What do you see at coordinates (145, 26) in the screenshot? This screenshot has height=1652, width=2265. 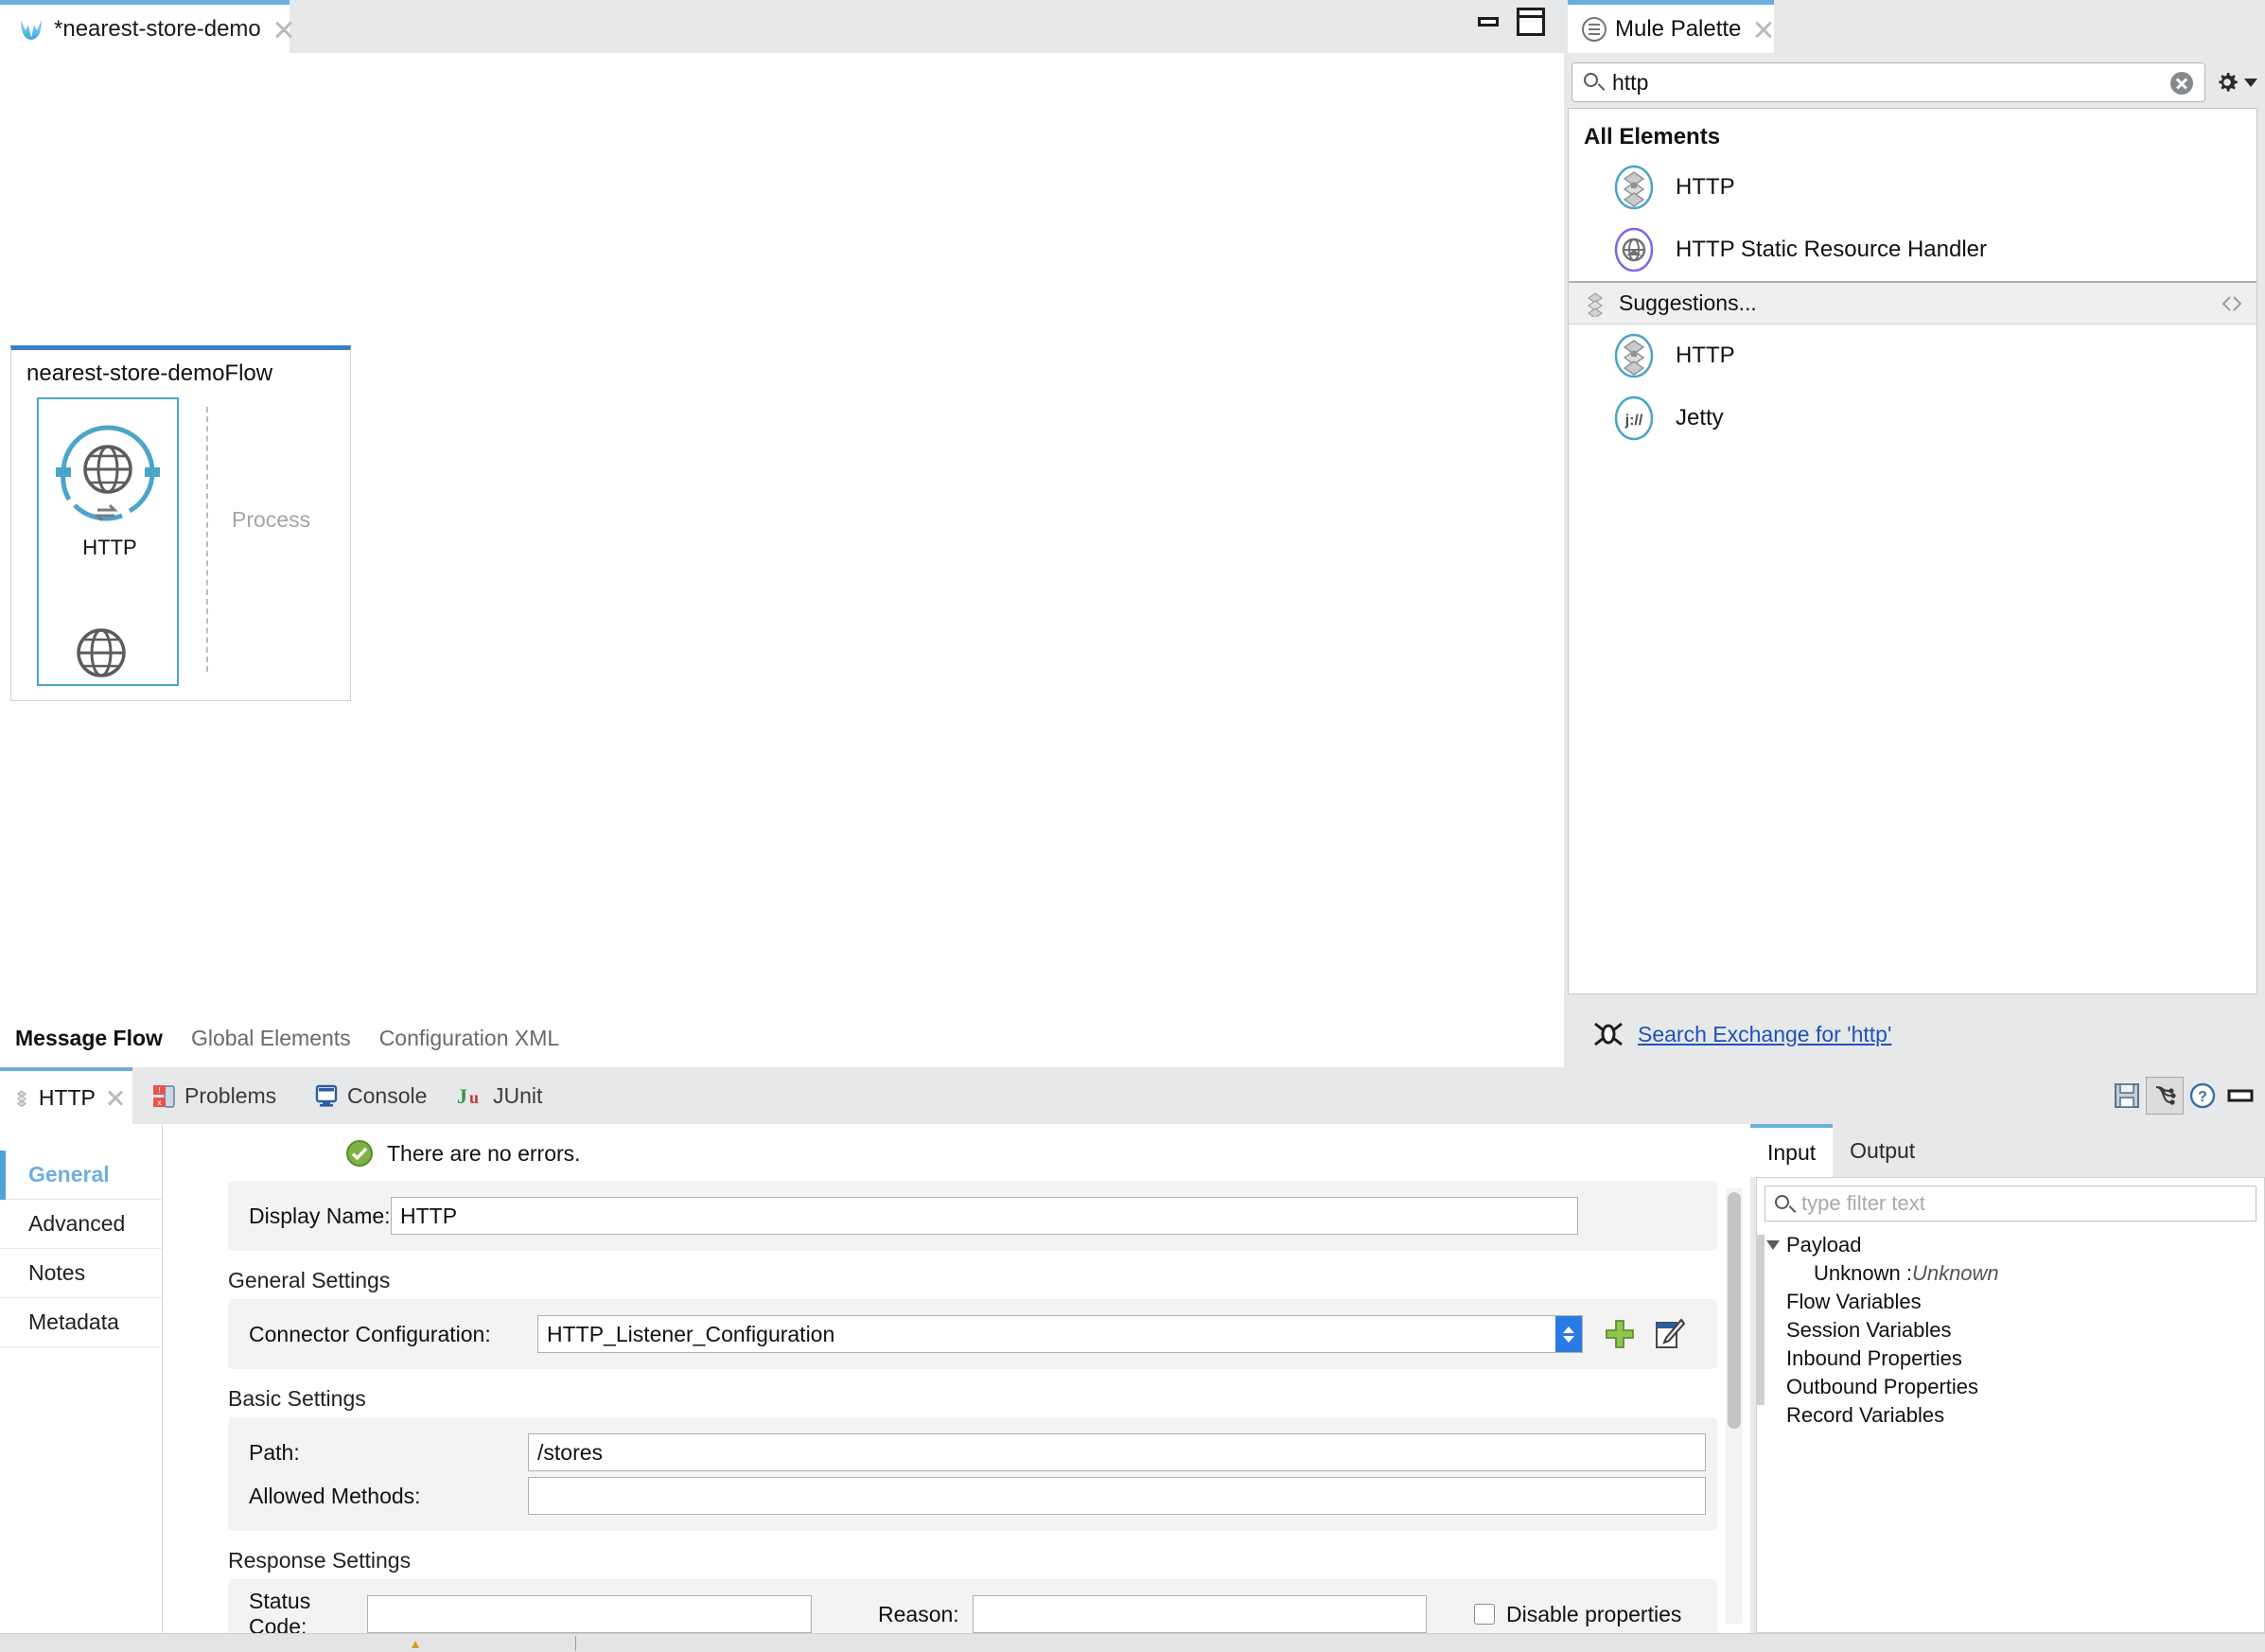 I see `editor-tab-nearest-store-demo: *nearest-store-demo` at bounding box center [145, 26].